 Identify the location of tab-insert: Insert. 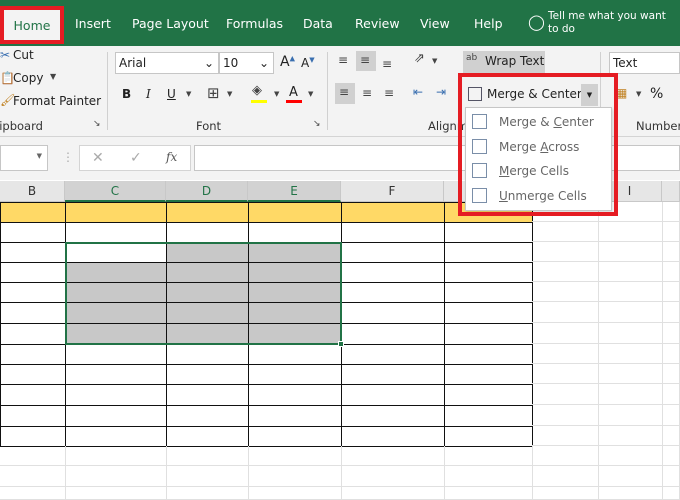
(93, 23).